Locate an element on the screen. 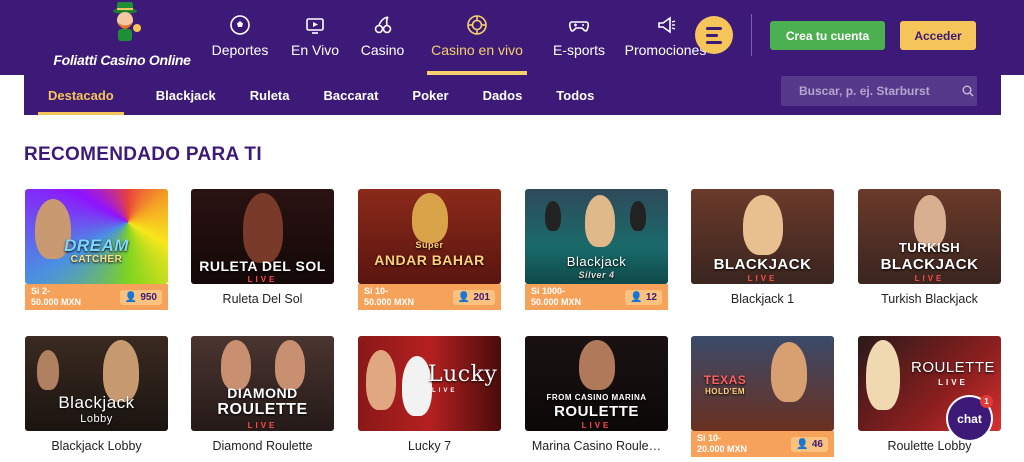  game-card-turkish-blackjack: TURKISH BLACKJACK LIVE Turkish Blackjack is located at coordinates (929, 247).